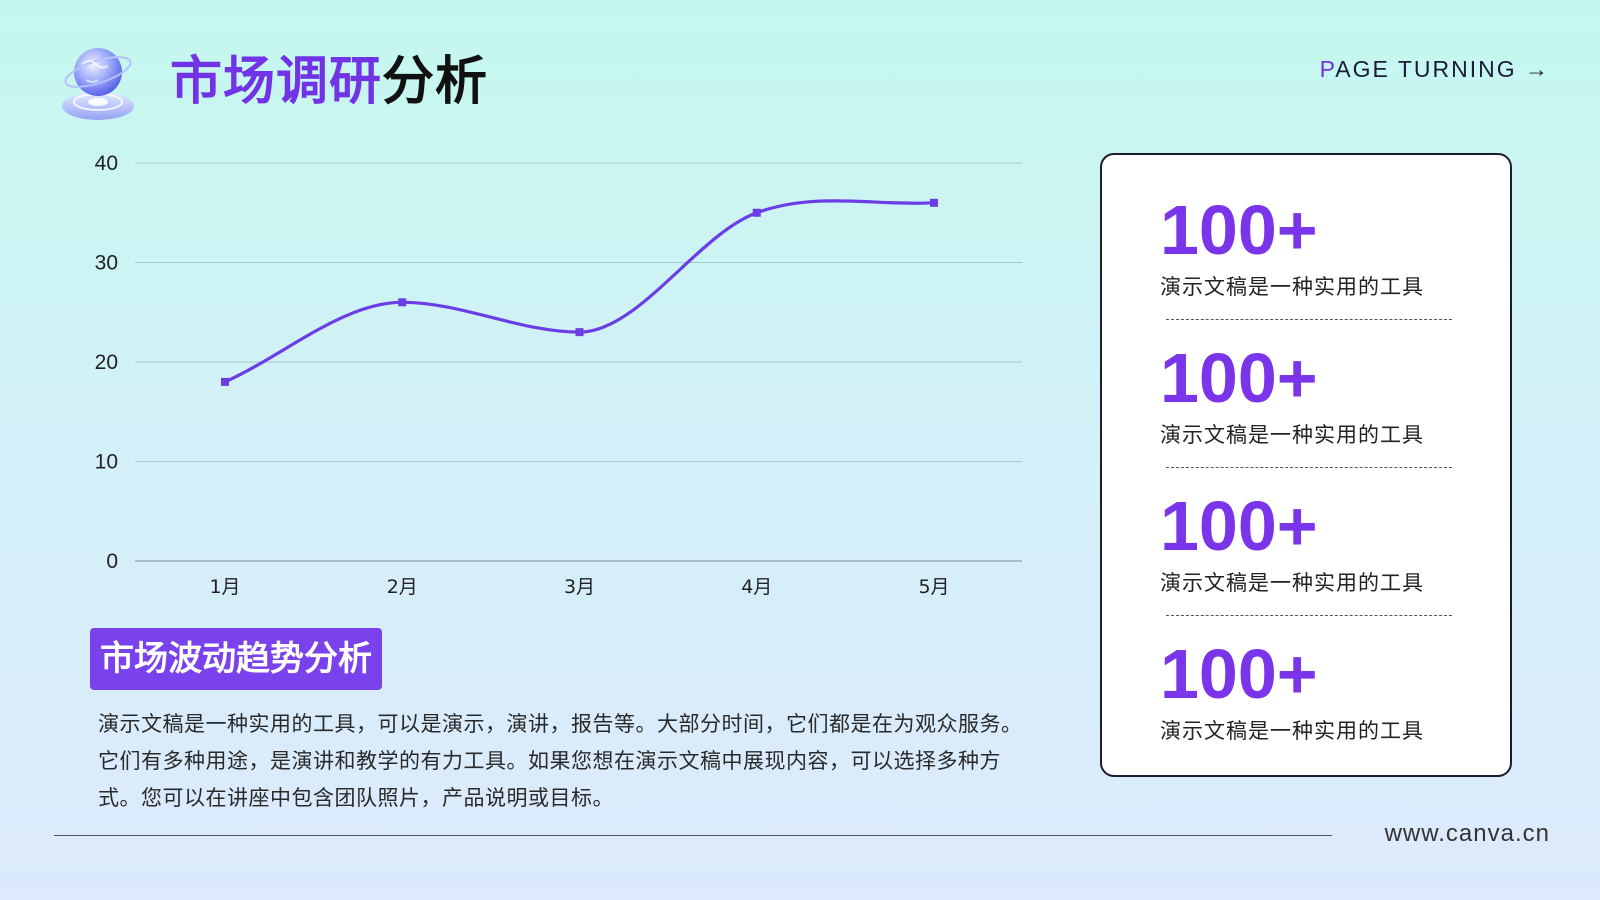 The height and width of the screenshot is (900, 1600). I want to click on chart-series, so click(579, 292).